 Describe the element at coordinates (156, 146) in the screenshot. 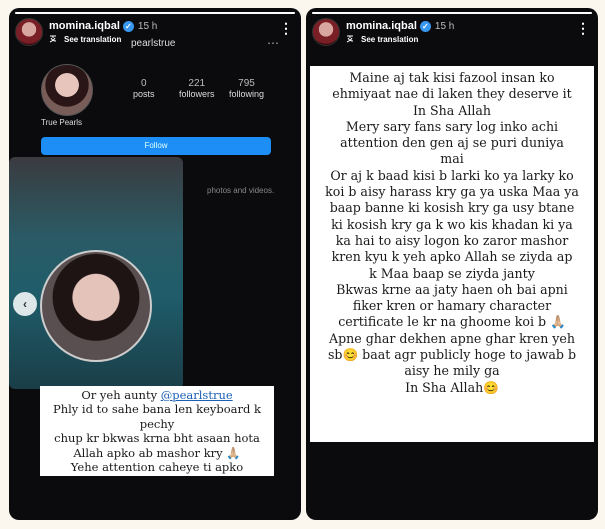

I see `follow-button: Follow` at that location.